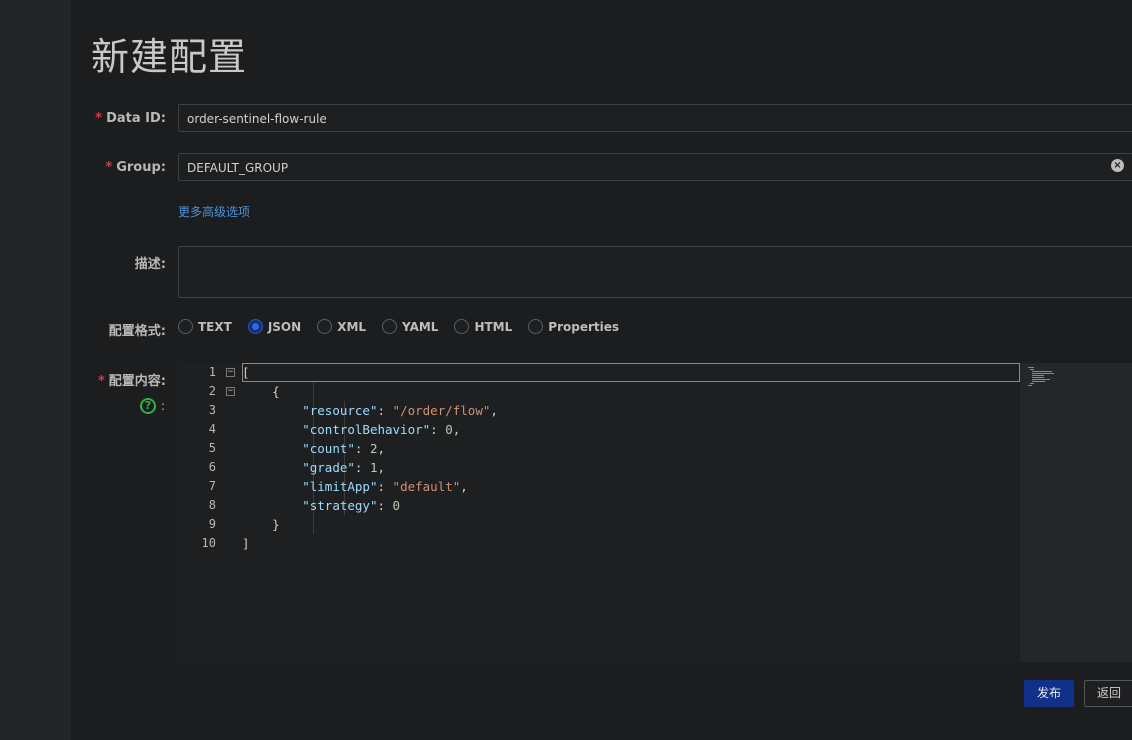  Describe the element at coordinates (169, 57) in the screenshot. I see `page-title: 新建配置` at that location.